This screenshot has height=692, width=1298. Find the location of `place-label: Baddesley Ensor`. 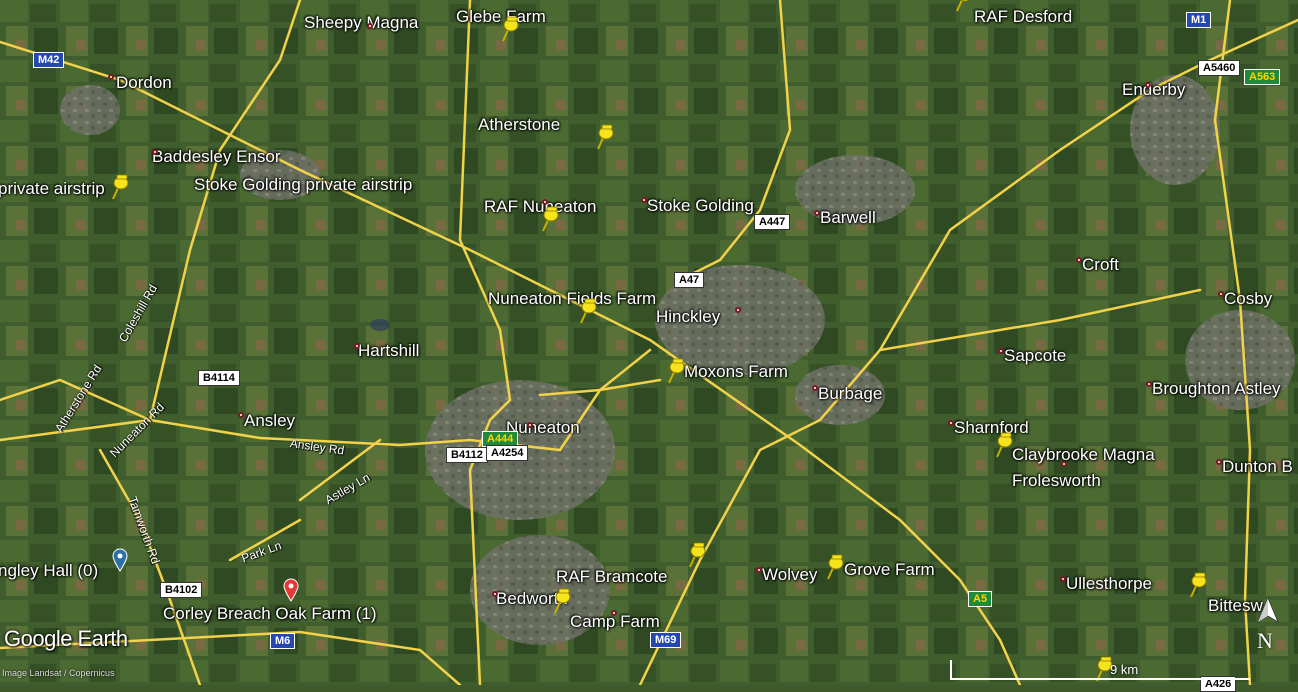

place-label: Baddesley Ensor is located at coordinates (216, 156).